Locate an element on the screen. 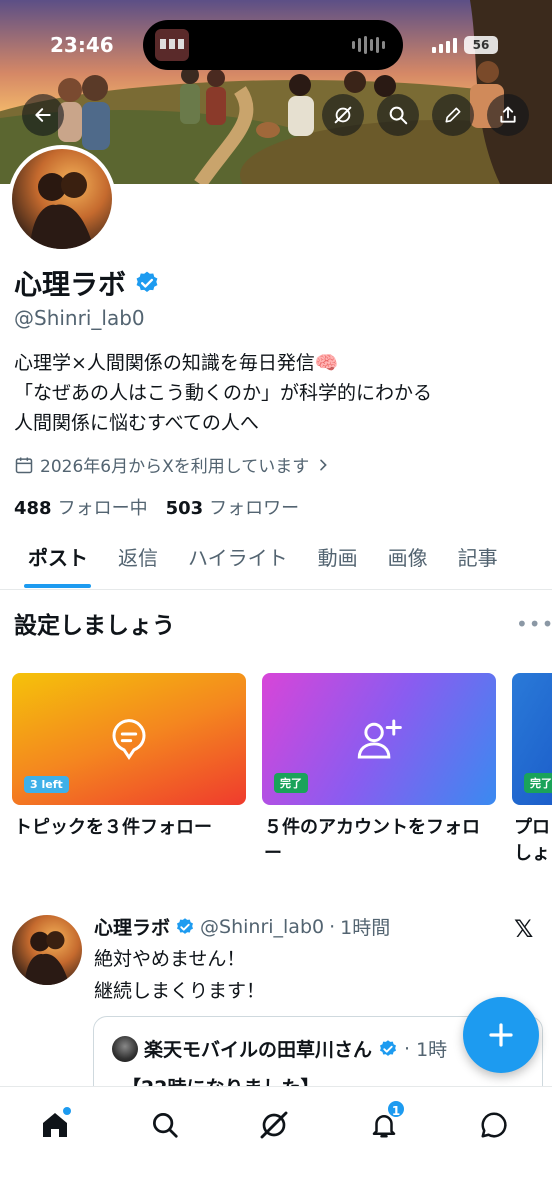 Image resolution: width=552 pixels, height=1200 pixels. quoted-tweet-header: 楽天モバイルの田草川さん · 1時 is located at coordinates (279, 1048).